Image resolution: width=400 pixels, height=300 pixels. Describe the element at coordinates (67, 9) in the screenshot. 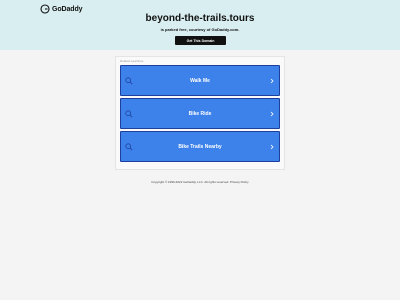

I see `logo-text: GoDaddy` at that location.